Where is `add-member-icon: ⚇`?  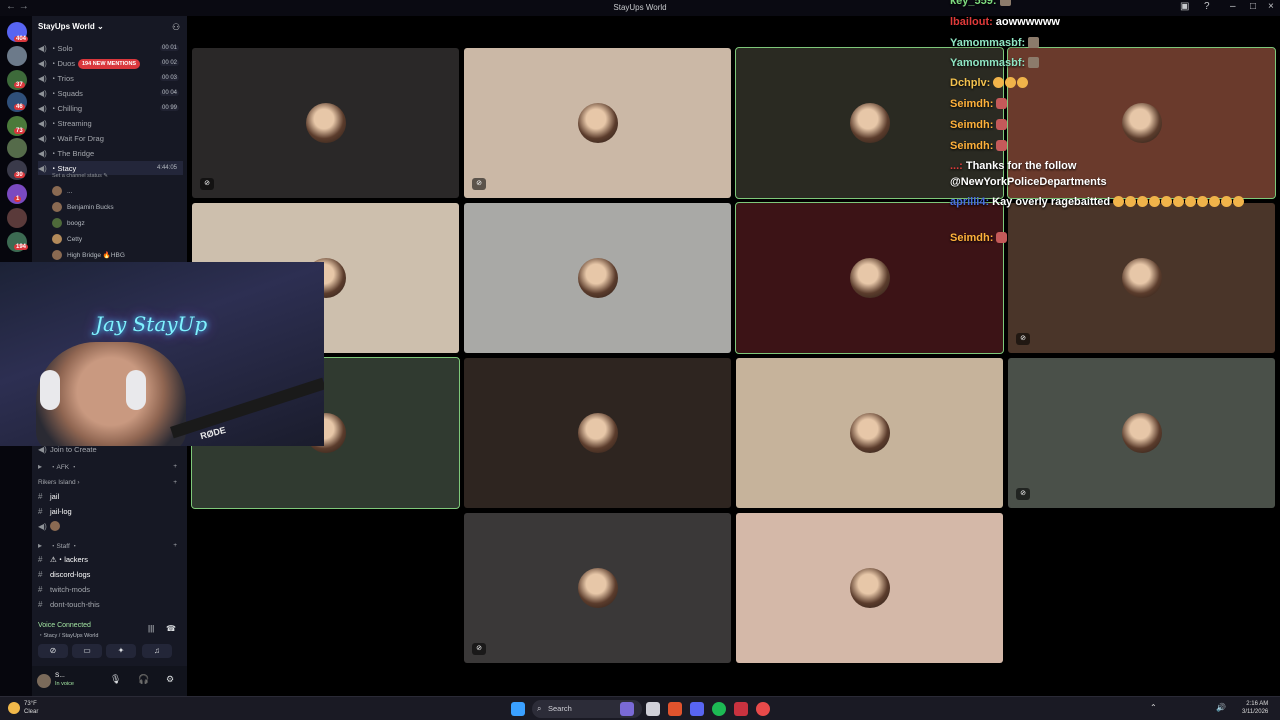 add-member-icon: ⚇ is located at coordinates (176, 27).